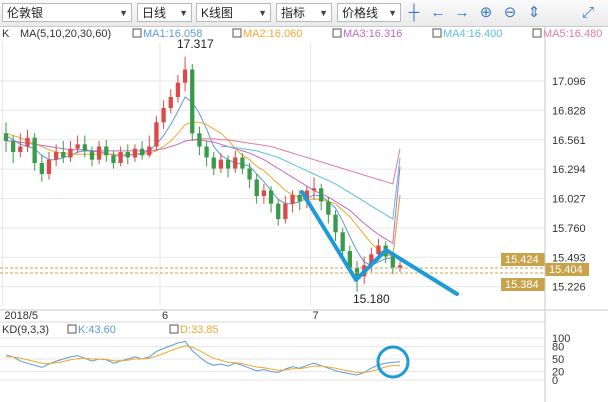 The image size is (608, 402). I want to click on date-tick-label: 7, so click(315, 316).